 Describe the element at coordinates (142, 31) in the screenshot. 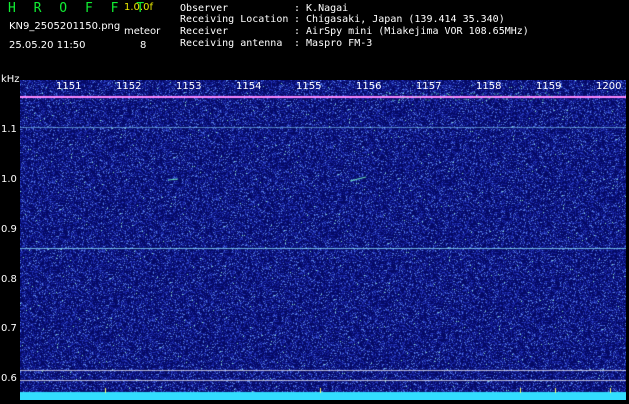

I see `mode-label: meteor` at that location.